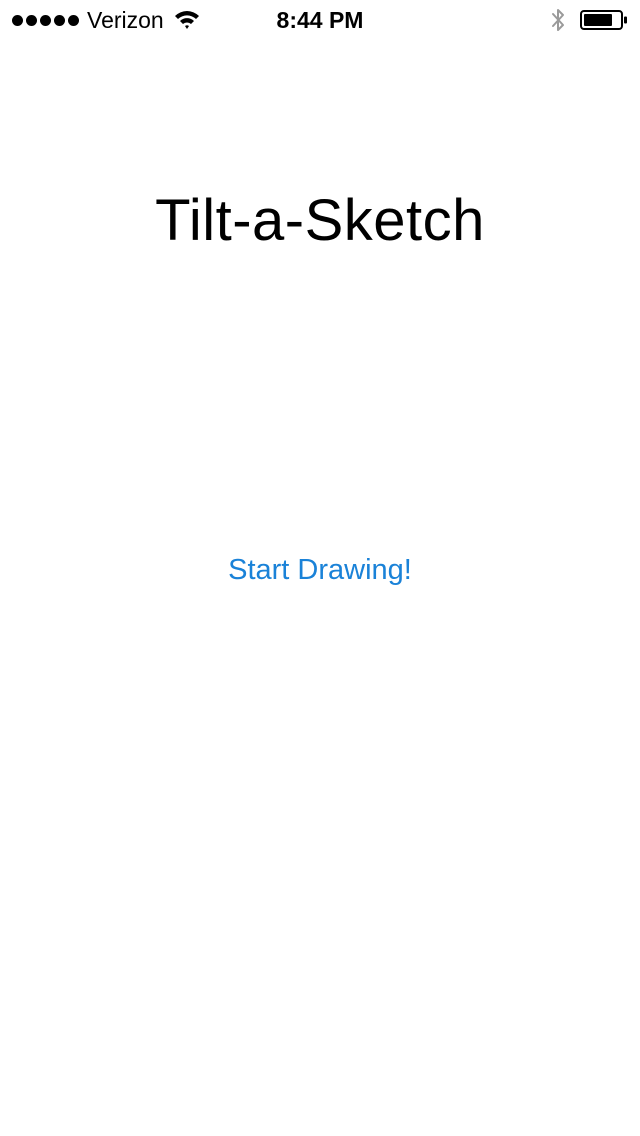 This screenshot has width=640, height=1136. Describe the element at coordinates (320, 220) in the screenshot. I see `app-title: Tilt-a-Sketch` at that location.